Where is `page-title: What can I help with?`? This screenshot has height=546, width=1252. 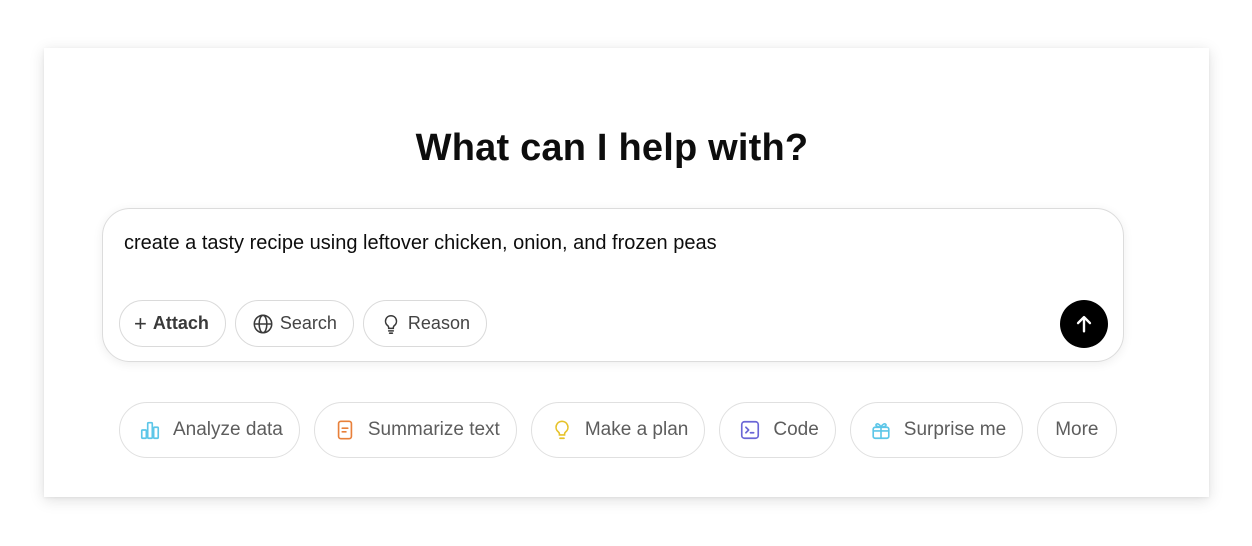 page-title: What can I help with? is located at coordinates (612, 148).